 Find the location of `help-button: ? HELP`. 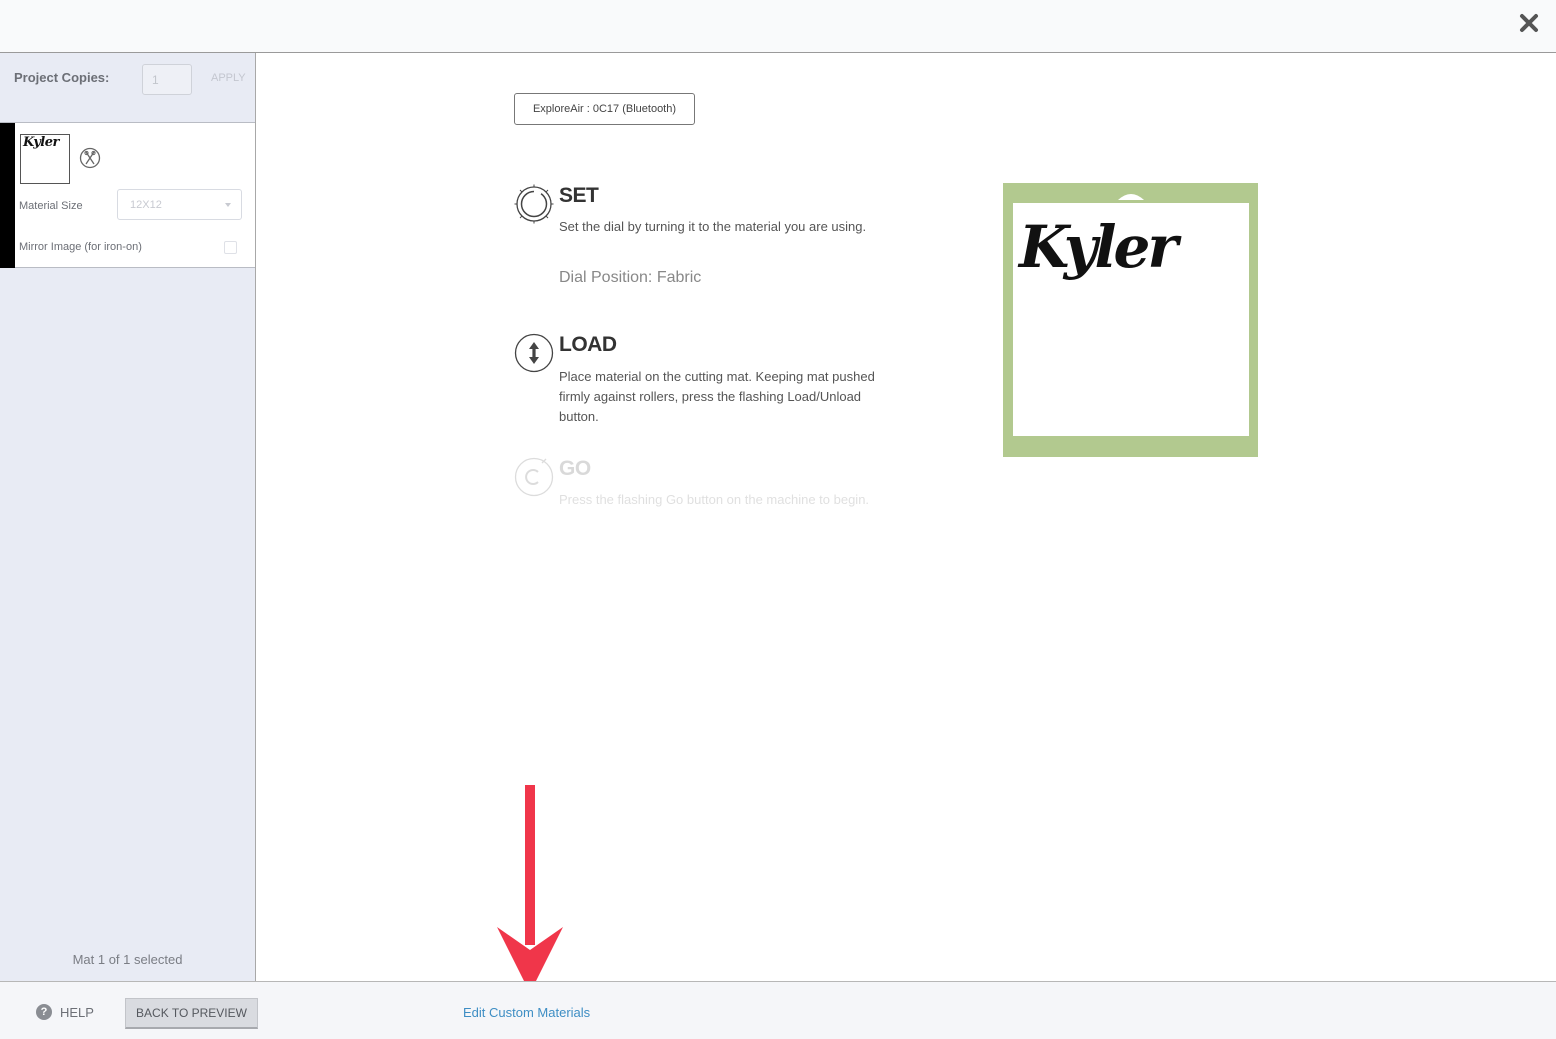

help-button: ? HELP is located at coordinates (65, 1012).